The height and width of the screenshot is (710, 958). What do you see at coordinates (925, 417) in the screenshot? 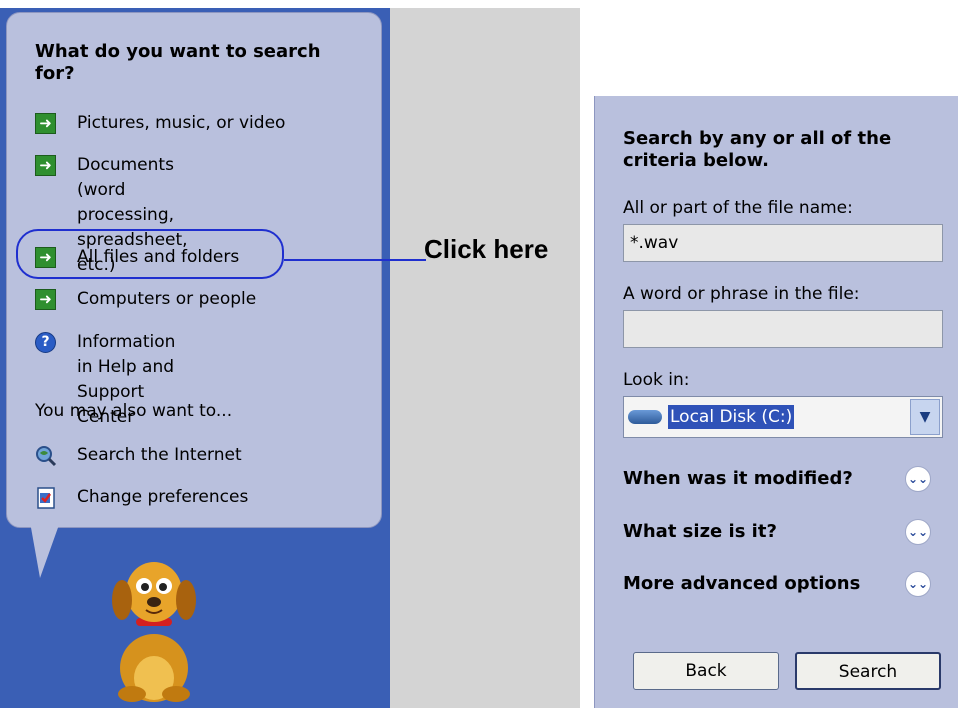
I see `chevron-down-icon: ▼` at bounding box center [925, 417].